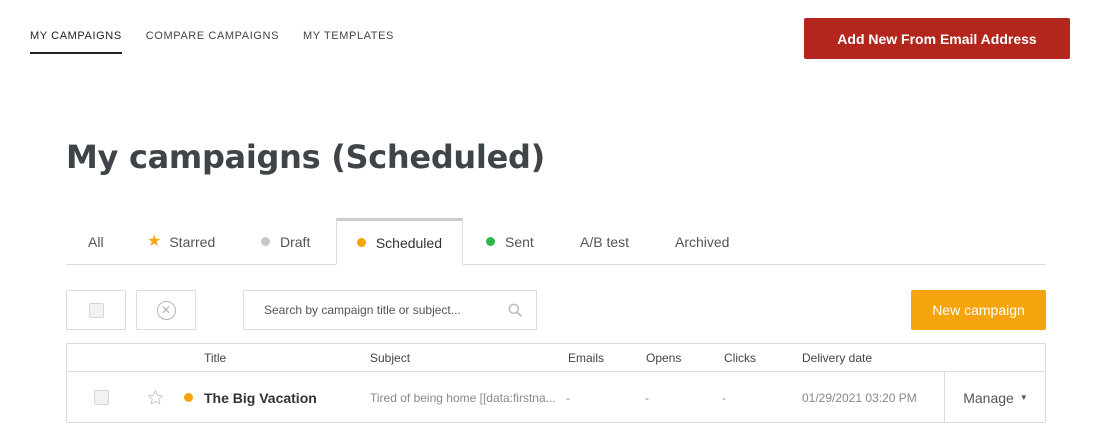 Image resolution: width=1105 pixels, height=441 pixels. I want to click on row-checkbox-cell, so click(101, 397).